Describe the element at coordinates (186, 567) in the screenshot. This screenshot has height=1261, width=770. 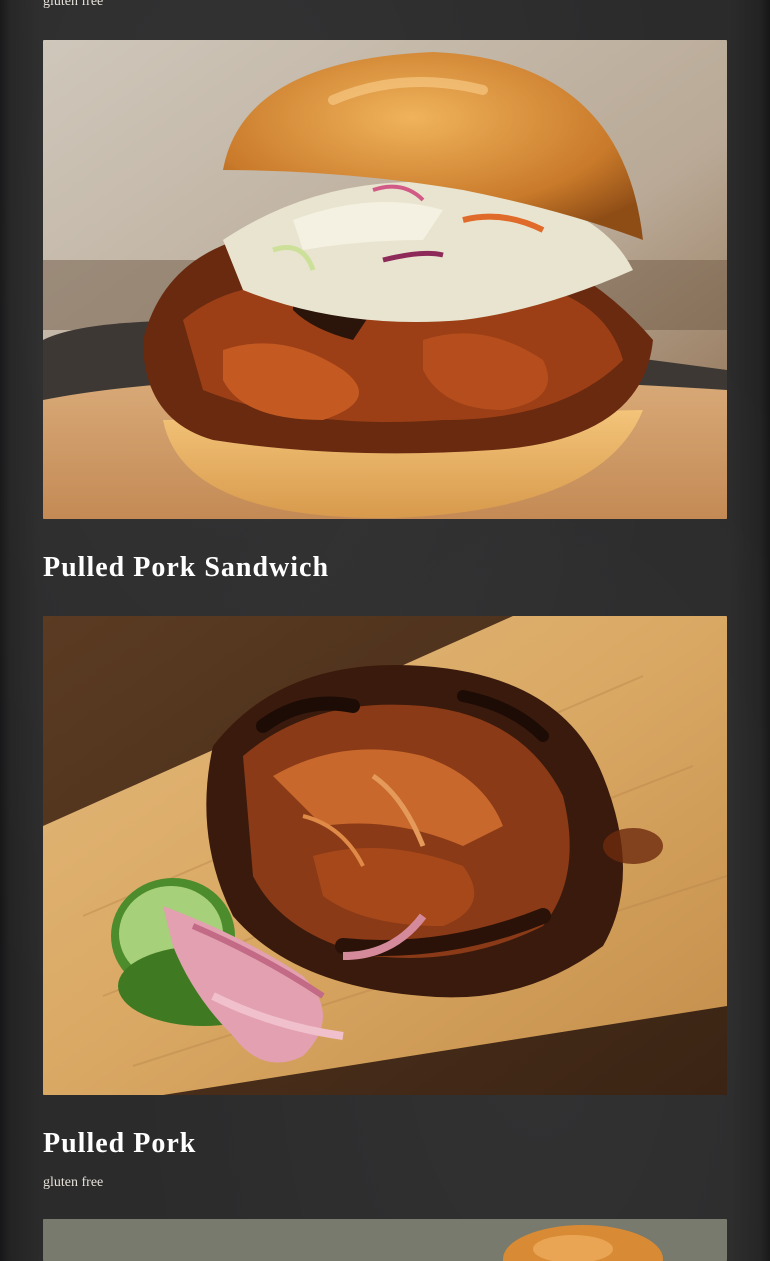
I see `item-title: Pulled Pork Sandwich` at that location.